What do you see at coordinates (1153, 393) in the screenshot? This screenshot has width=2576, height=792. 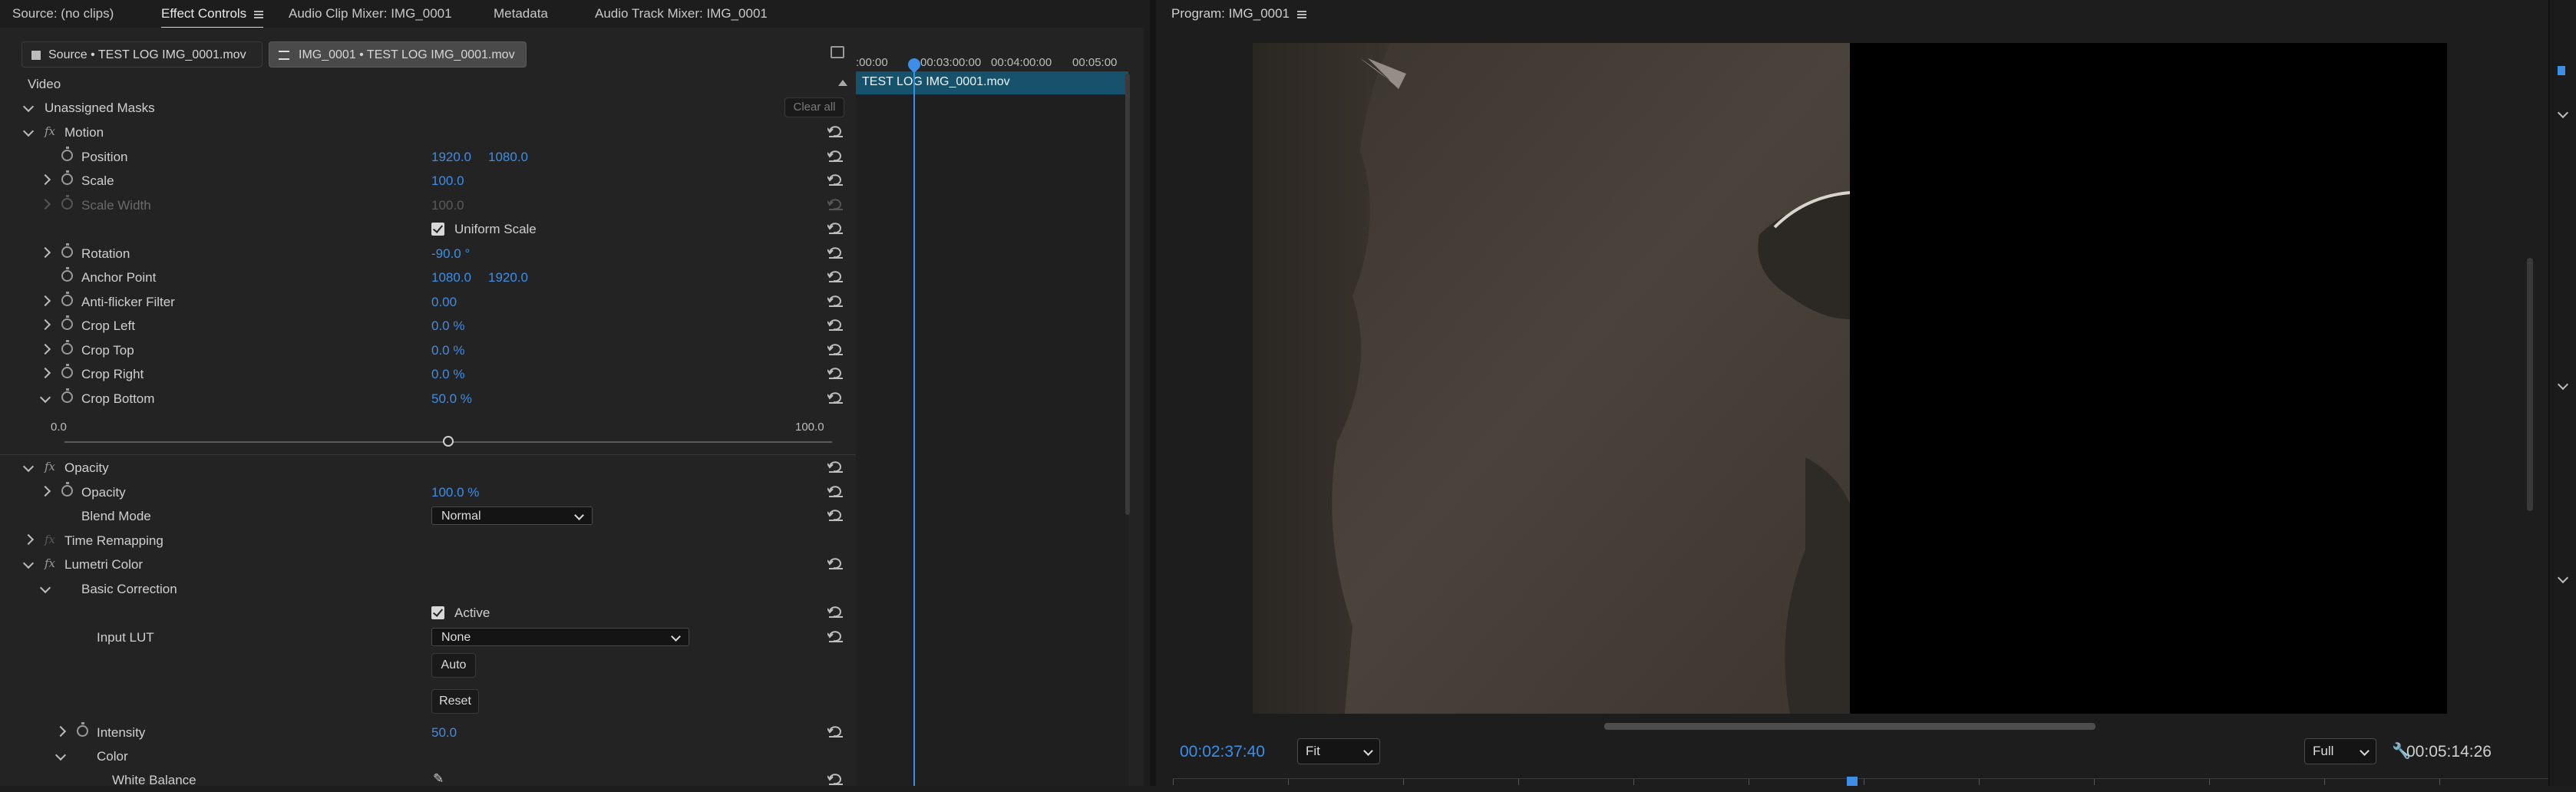 I see `panel-divider` at bounding box center [1153, 393].